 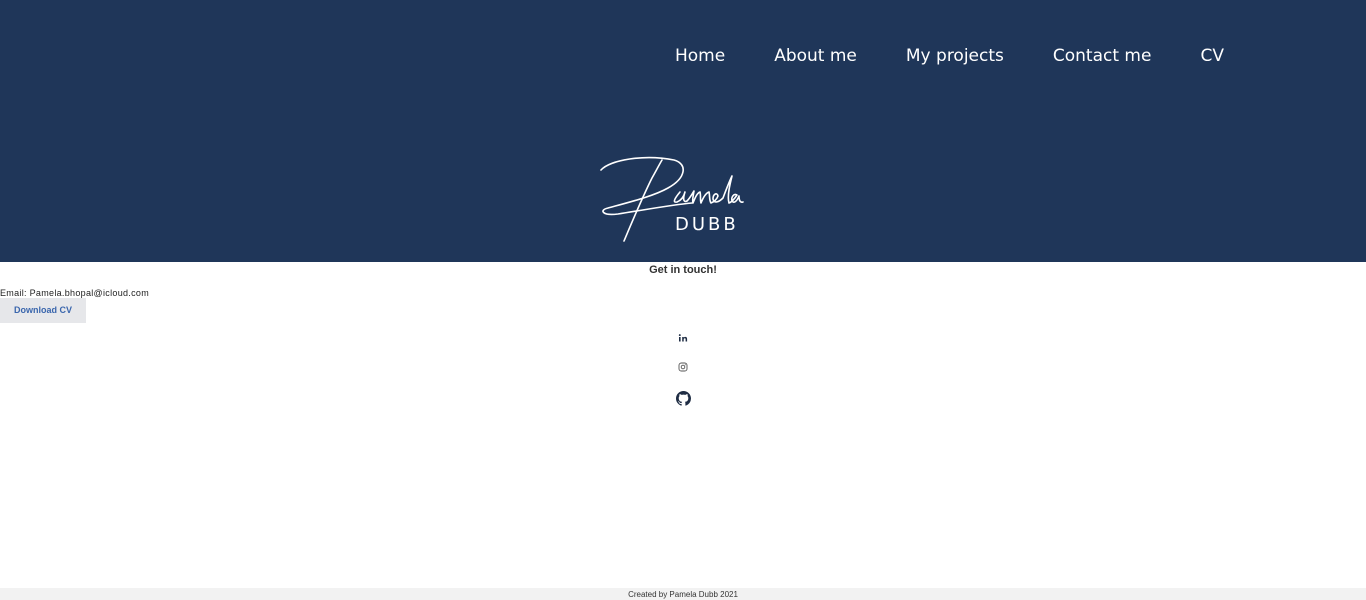 What do you see at coordinates (43, 310) in the screenshot?
I see `download-cv-button: Download CV` at bounding box center [43, 310].